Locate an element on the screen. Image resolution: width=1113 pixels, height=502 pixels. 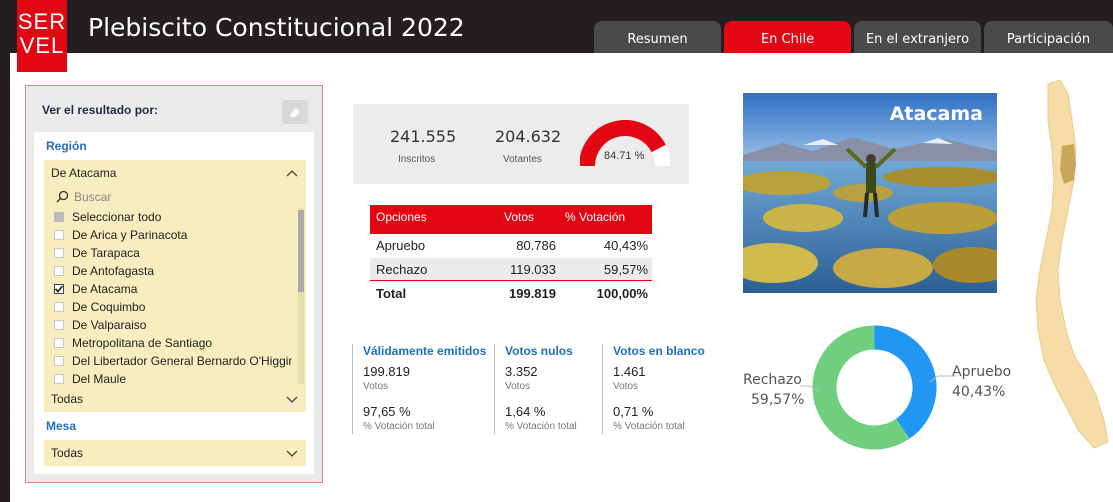
search-icon is located at coordinates (62, 196).